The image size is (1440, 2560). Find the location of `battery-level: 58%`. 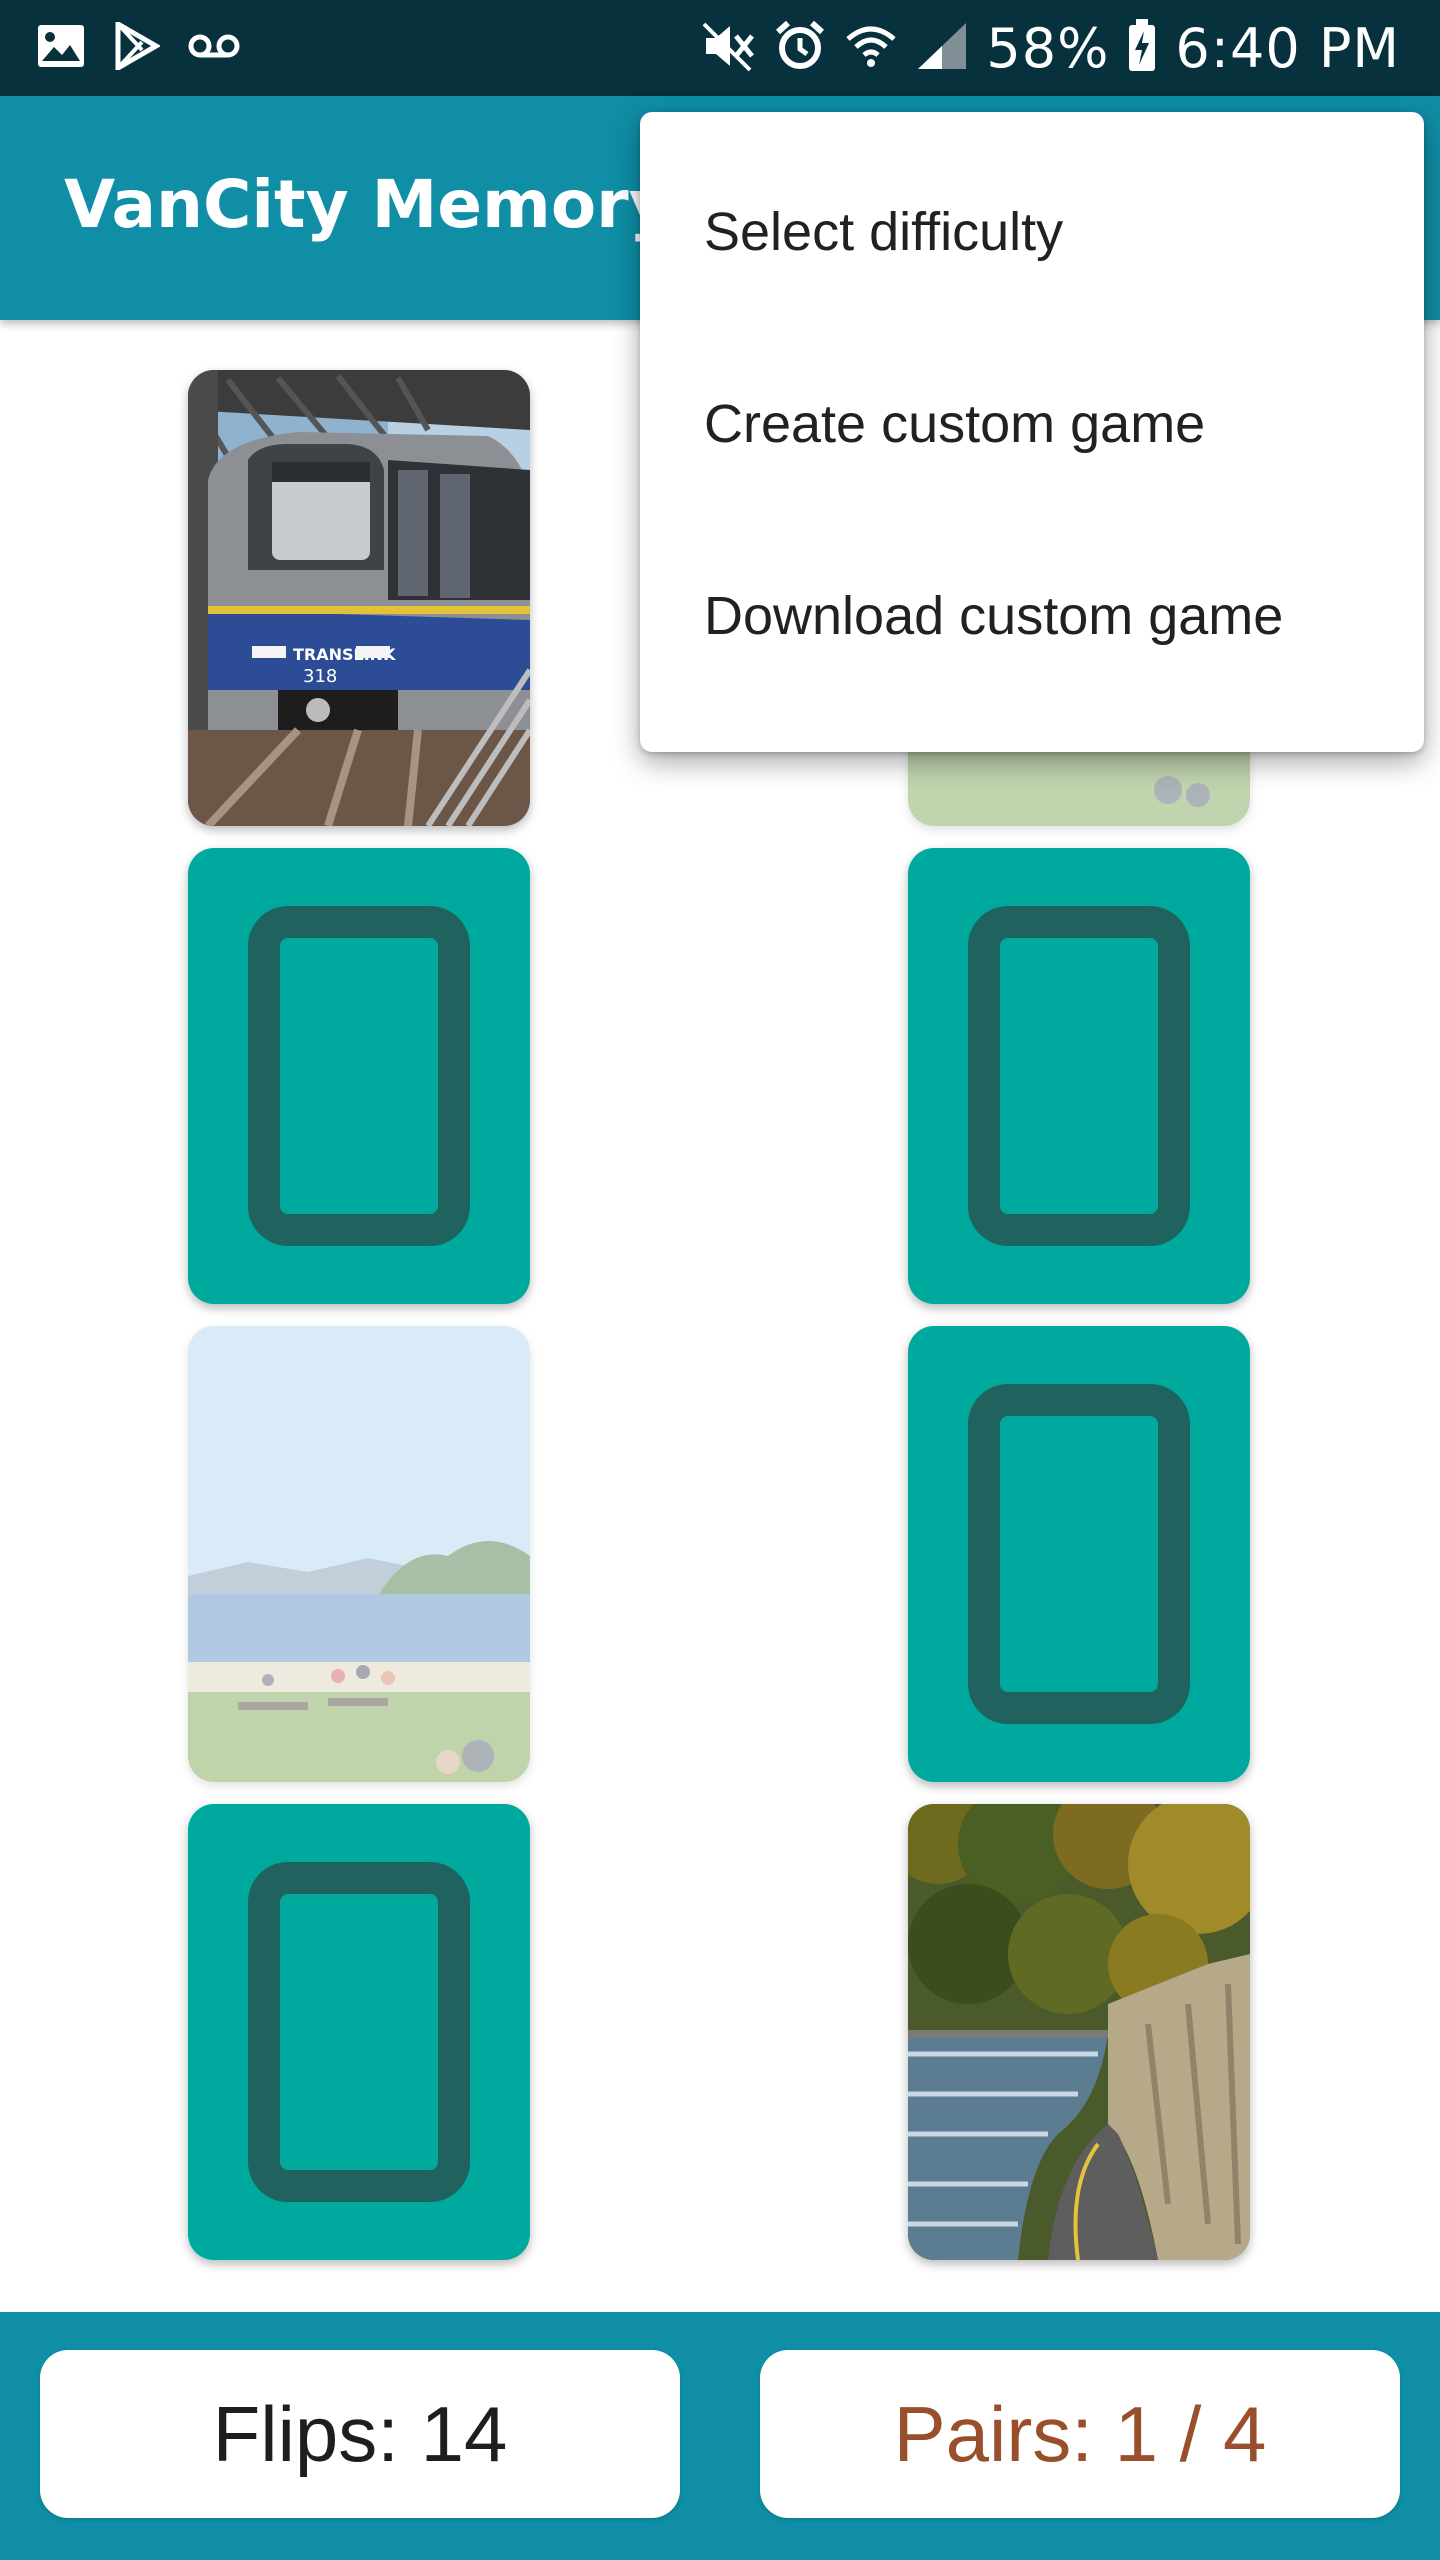

battery-level: 58% is located at coordinates (1048, 48).